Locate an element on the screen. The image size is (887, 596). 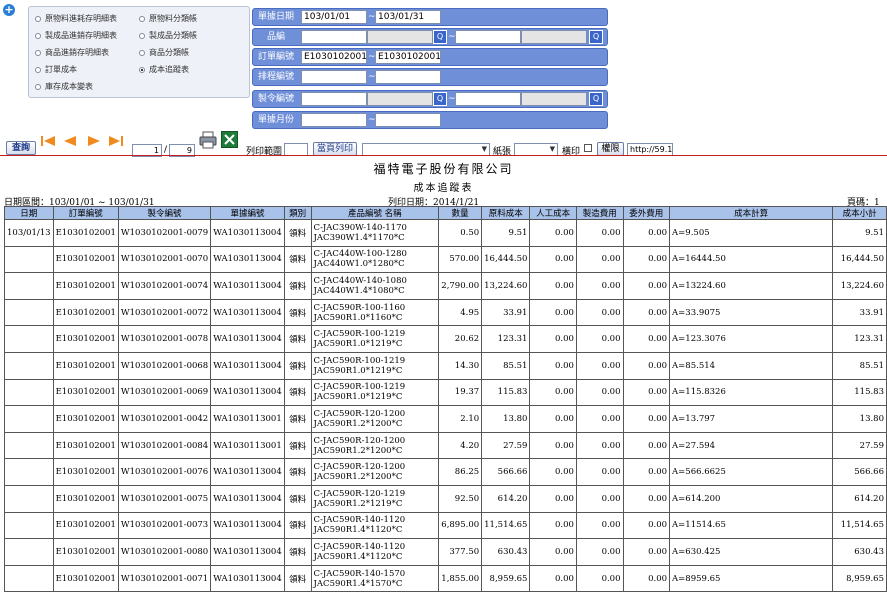
query-button: 查詢 is located at coordinates (21, 148).